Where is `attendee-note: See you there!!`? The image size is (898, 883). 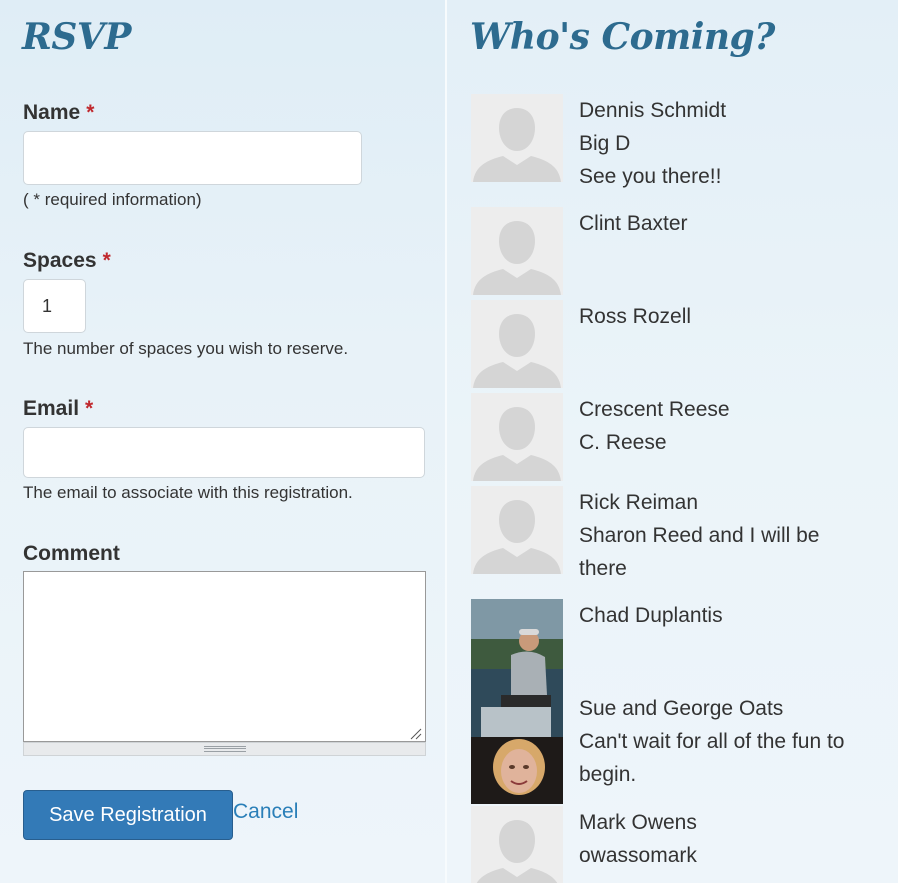
attendee-note: See you there!! is located at coordinates (650, 176).